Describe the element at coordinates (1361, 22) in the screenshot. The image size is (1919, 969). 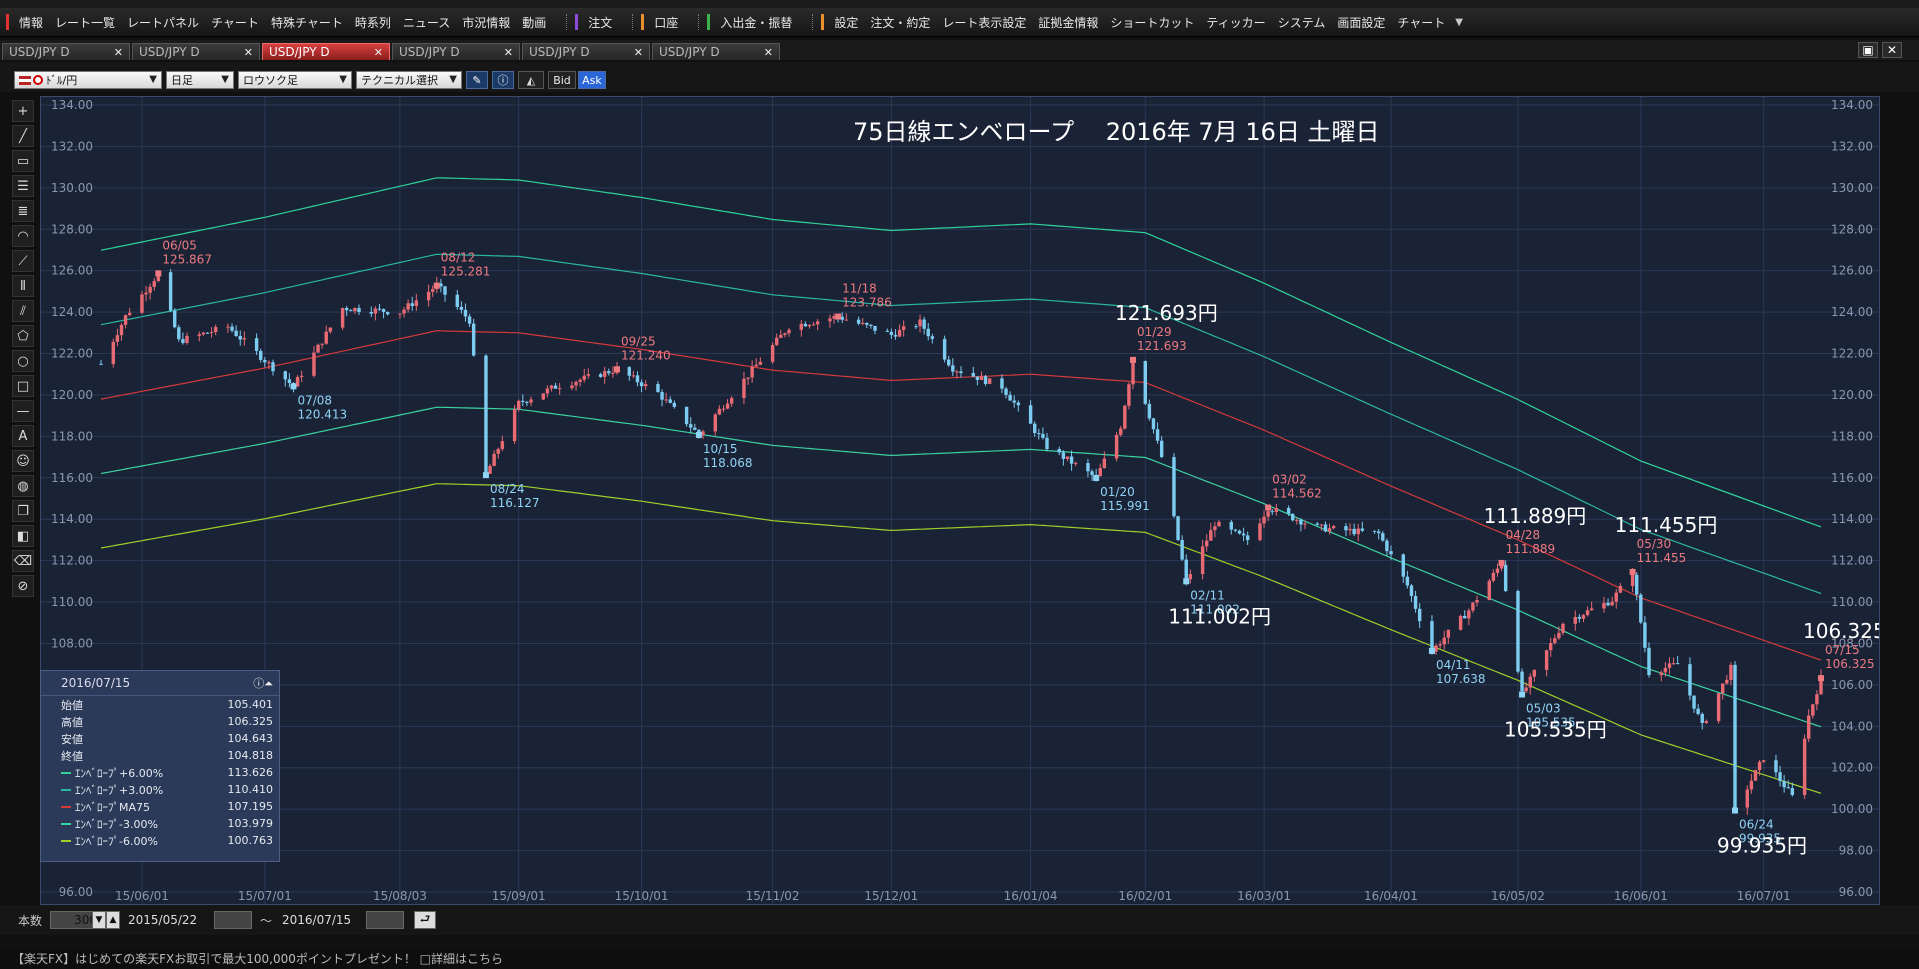
I see `menu-item: 画面設定` at that location.